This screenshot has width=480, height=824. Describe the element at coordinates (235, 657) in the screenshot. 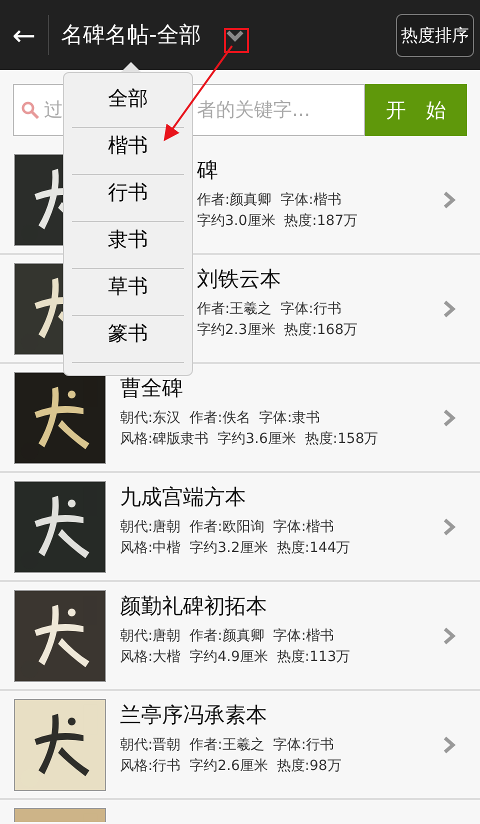

I see `item-info: 风格:大楷 字约4.9厘米 热度:113万` at that location.